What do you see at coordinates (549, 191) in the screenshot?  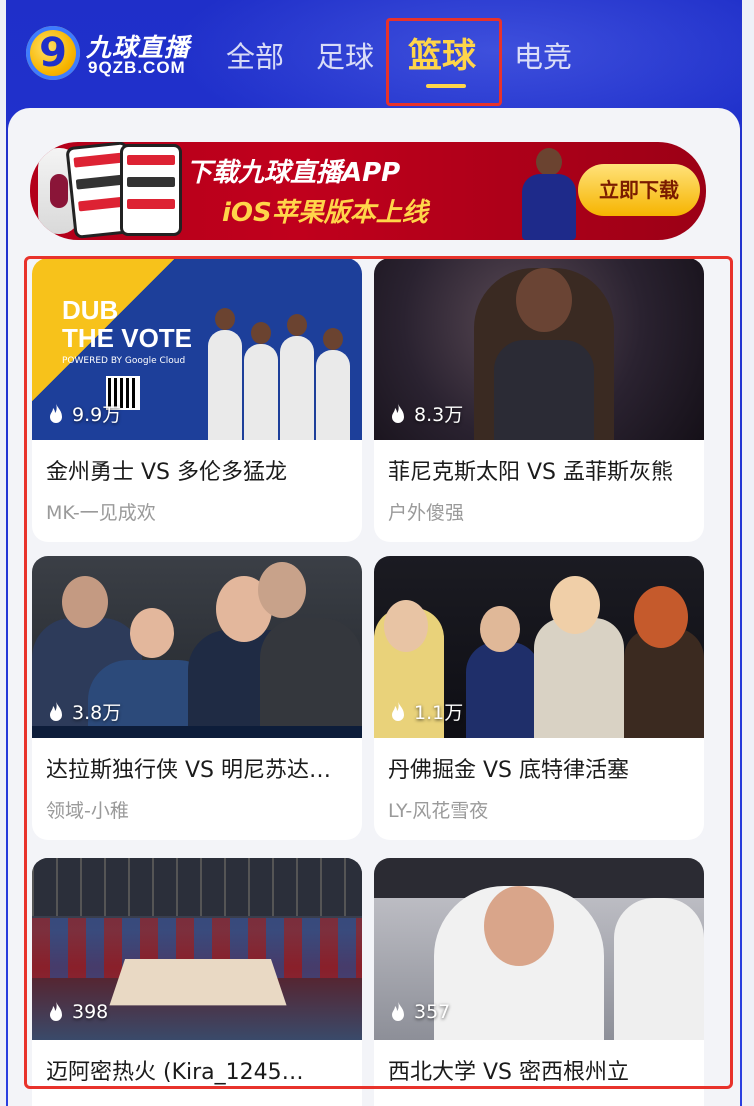 I see `player-image` at bounding box center [549, 191].